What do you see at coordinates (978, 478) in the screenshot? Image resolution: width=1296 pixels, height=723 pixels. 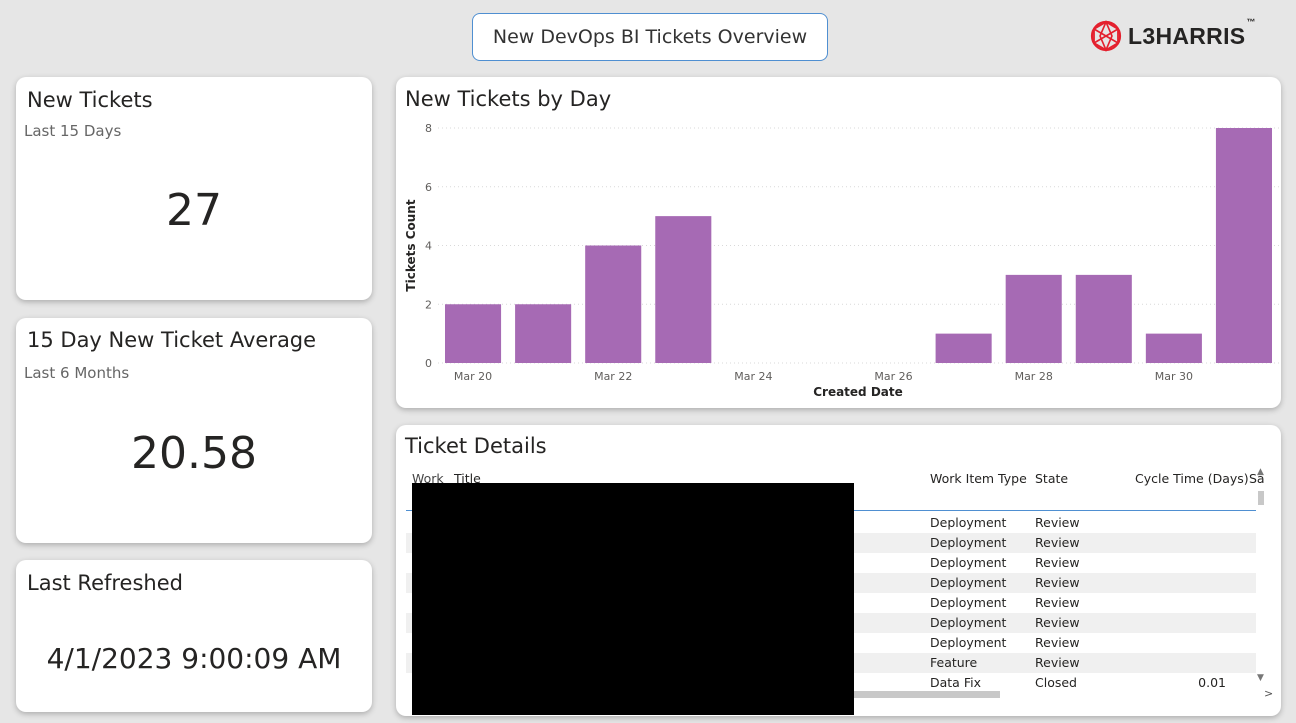 I see `col-header-work-item-type: Work Item Type` at bounding box center [978, 478].